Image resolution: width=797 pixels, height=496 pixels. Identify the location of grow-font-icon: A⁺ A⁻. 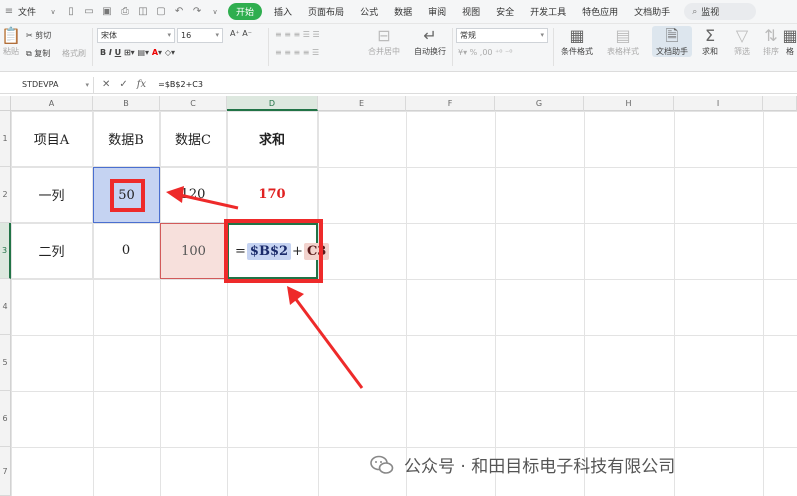
(241, 33).